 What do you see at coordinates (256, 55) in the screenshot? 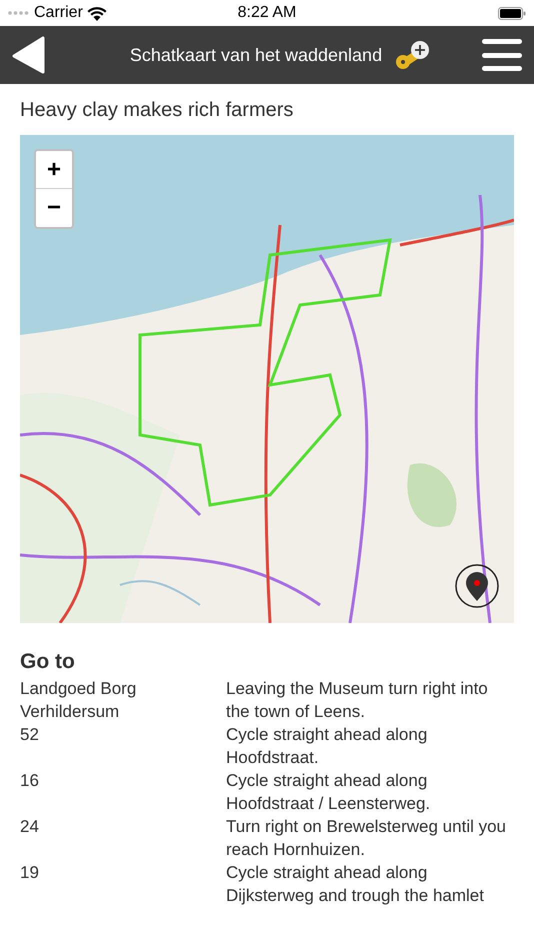
I see `app-title: Schatkaart van het waddenland` at bounding box center [256, 55].